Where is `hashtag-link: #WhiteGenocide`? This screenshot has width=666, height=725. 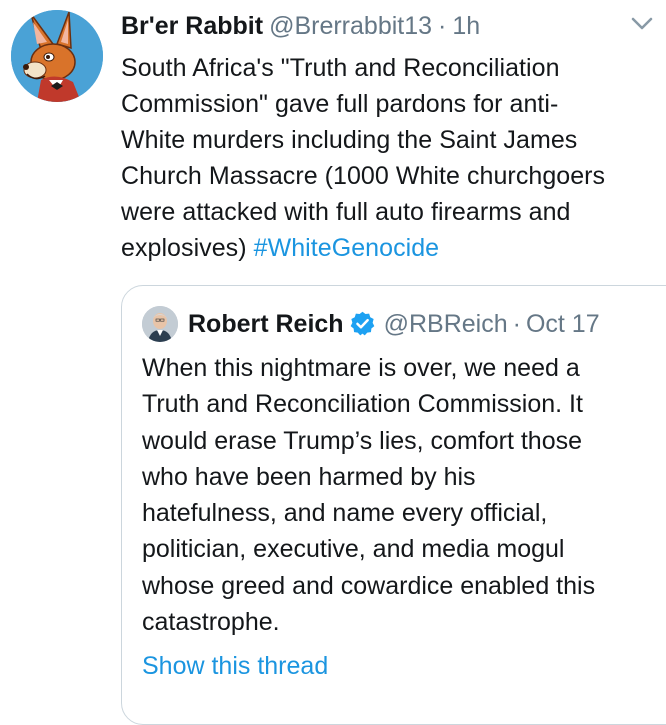 hashtag-link: #WhiteGenocide is located at coordinates (347, 248).